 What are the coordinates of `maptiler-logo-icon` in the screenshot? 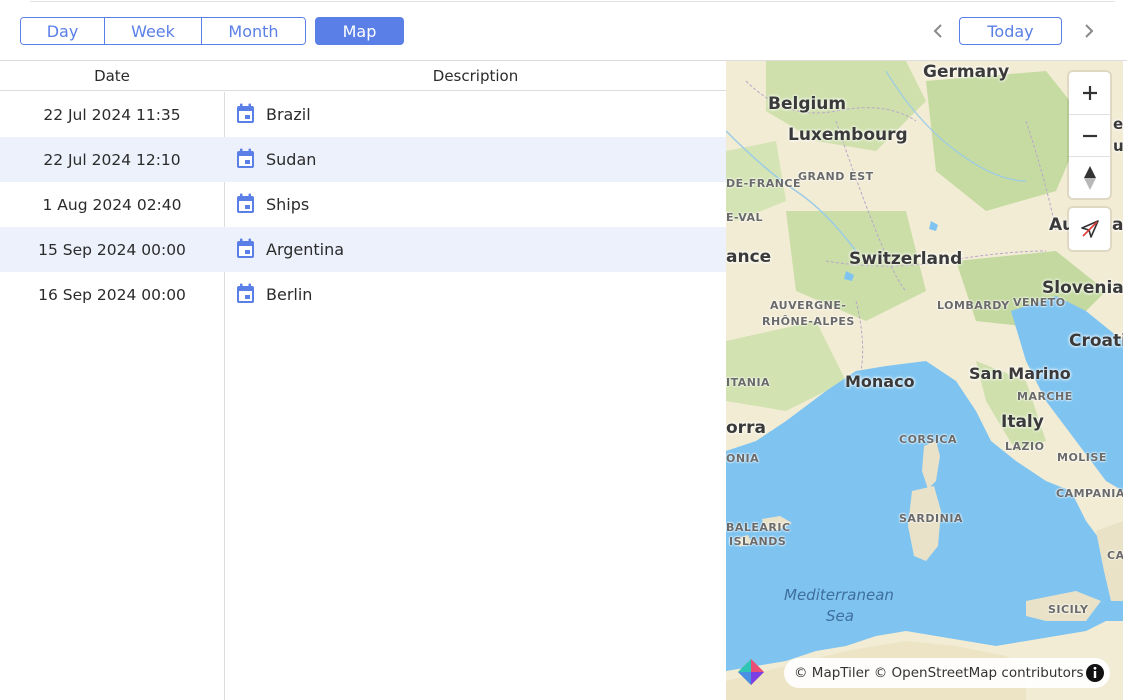 It's located at (751, 672).